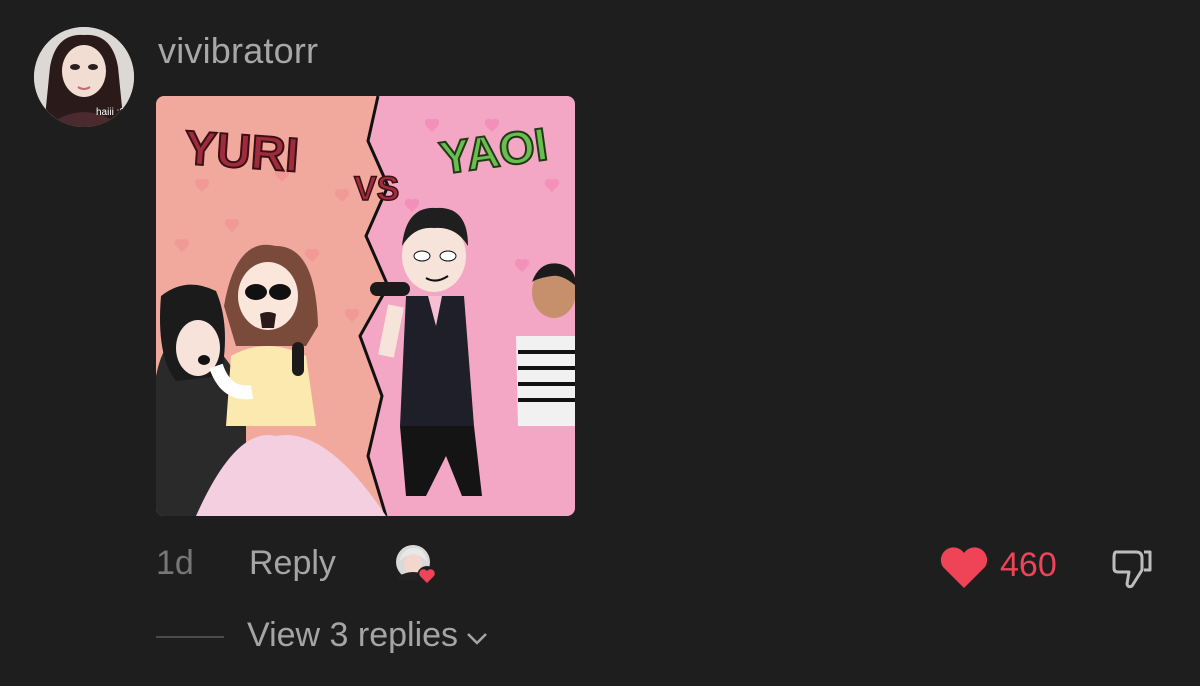  I want to click on timestamp: 1d, so click(175, 563).